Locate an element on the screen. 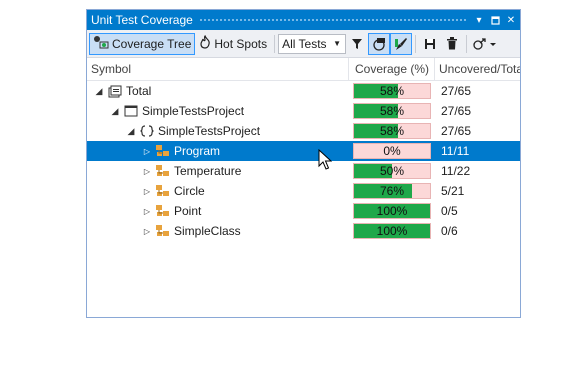 The height and width of the screenshot is (380, 580). highlighting-button is located at coordinates (401, 43).